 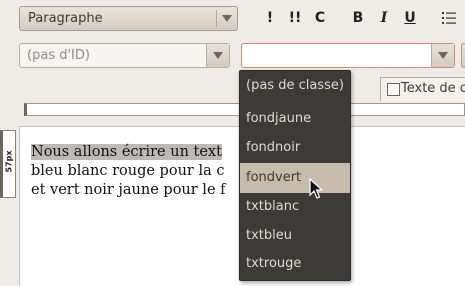 What do you see at coordinates (316, 188) in the screenshot?
I see `mouse-pointer-icon` at bounding box center [316, 188].